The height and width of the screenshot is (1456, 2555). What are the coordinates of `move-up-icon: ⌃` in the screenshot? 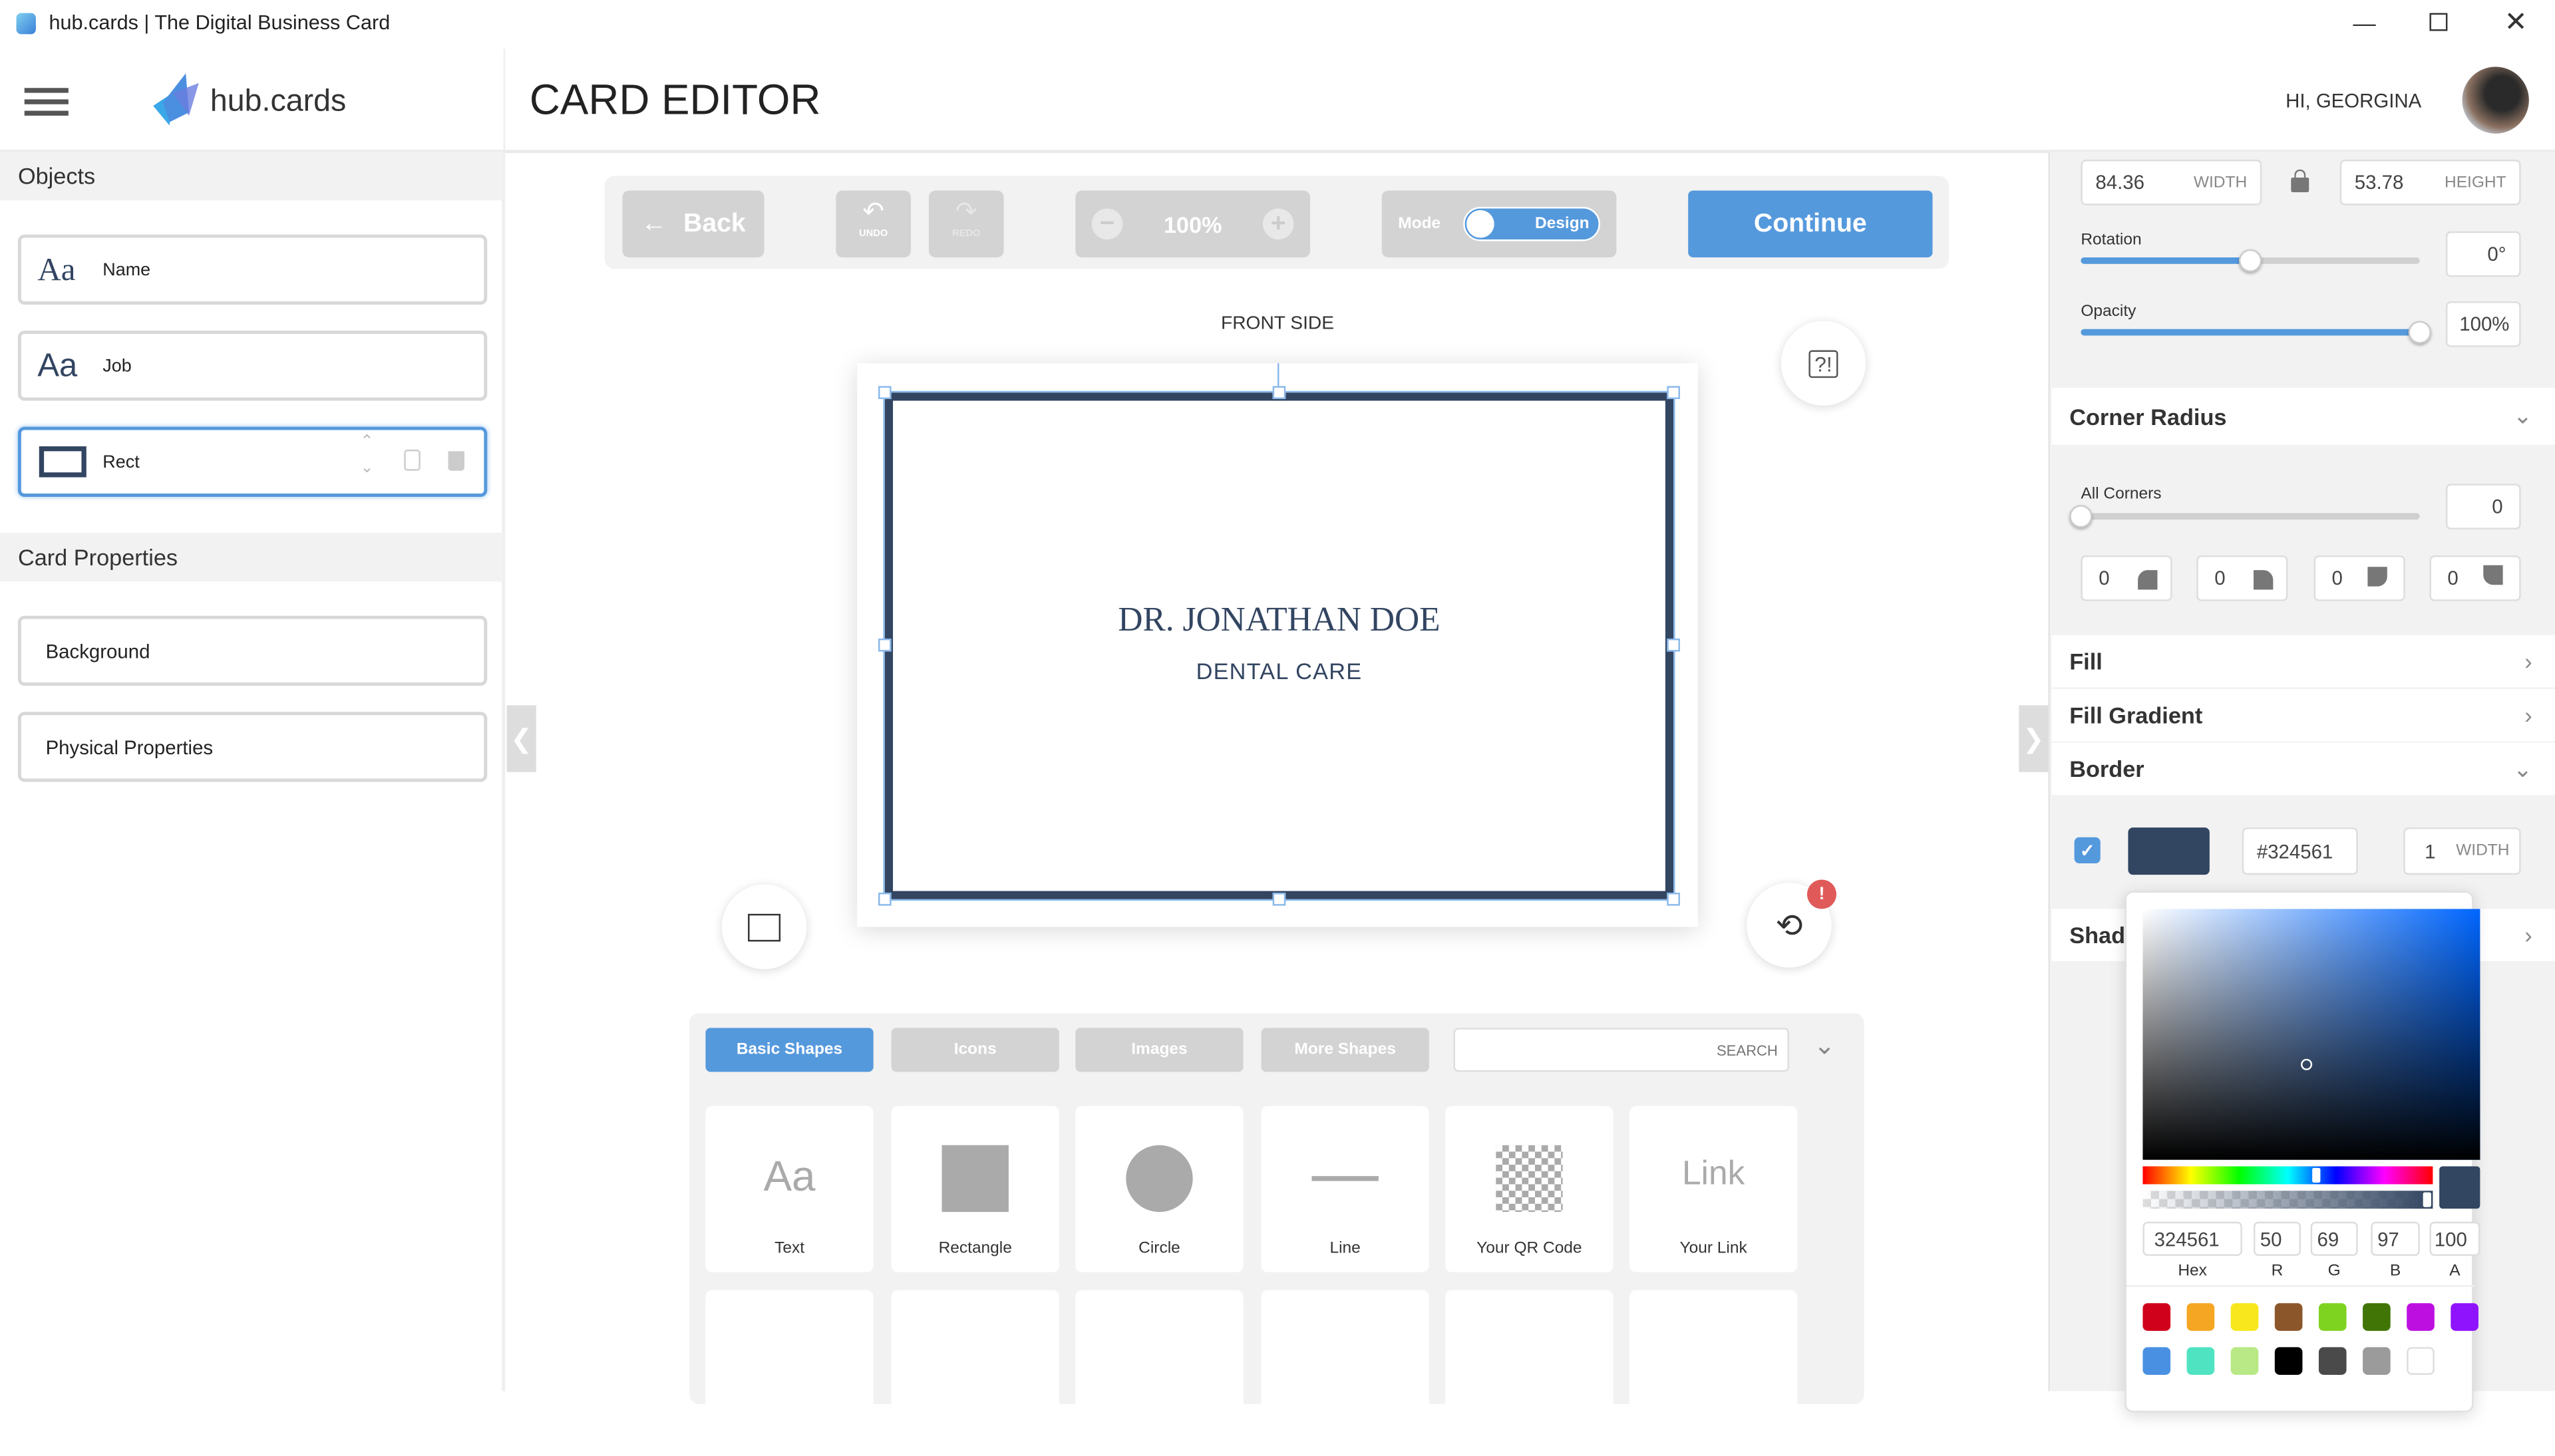 It's located at (367, 442).